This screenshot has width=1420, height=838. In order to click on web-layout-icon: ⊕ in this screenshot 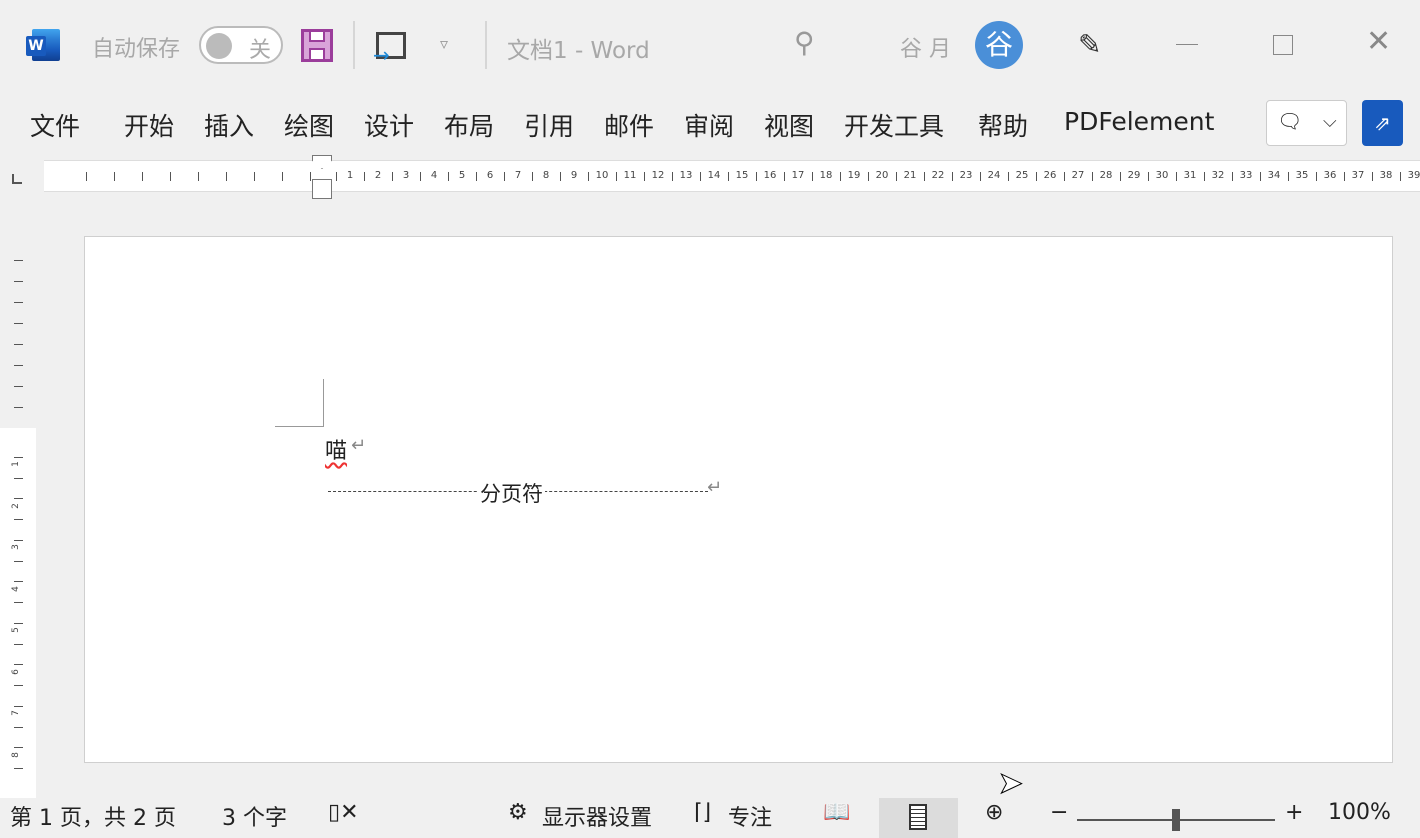, I will do `click(994, 812)`.